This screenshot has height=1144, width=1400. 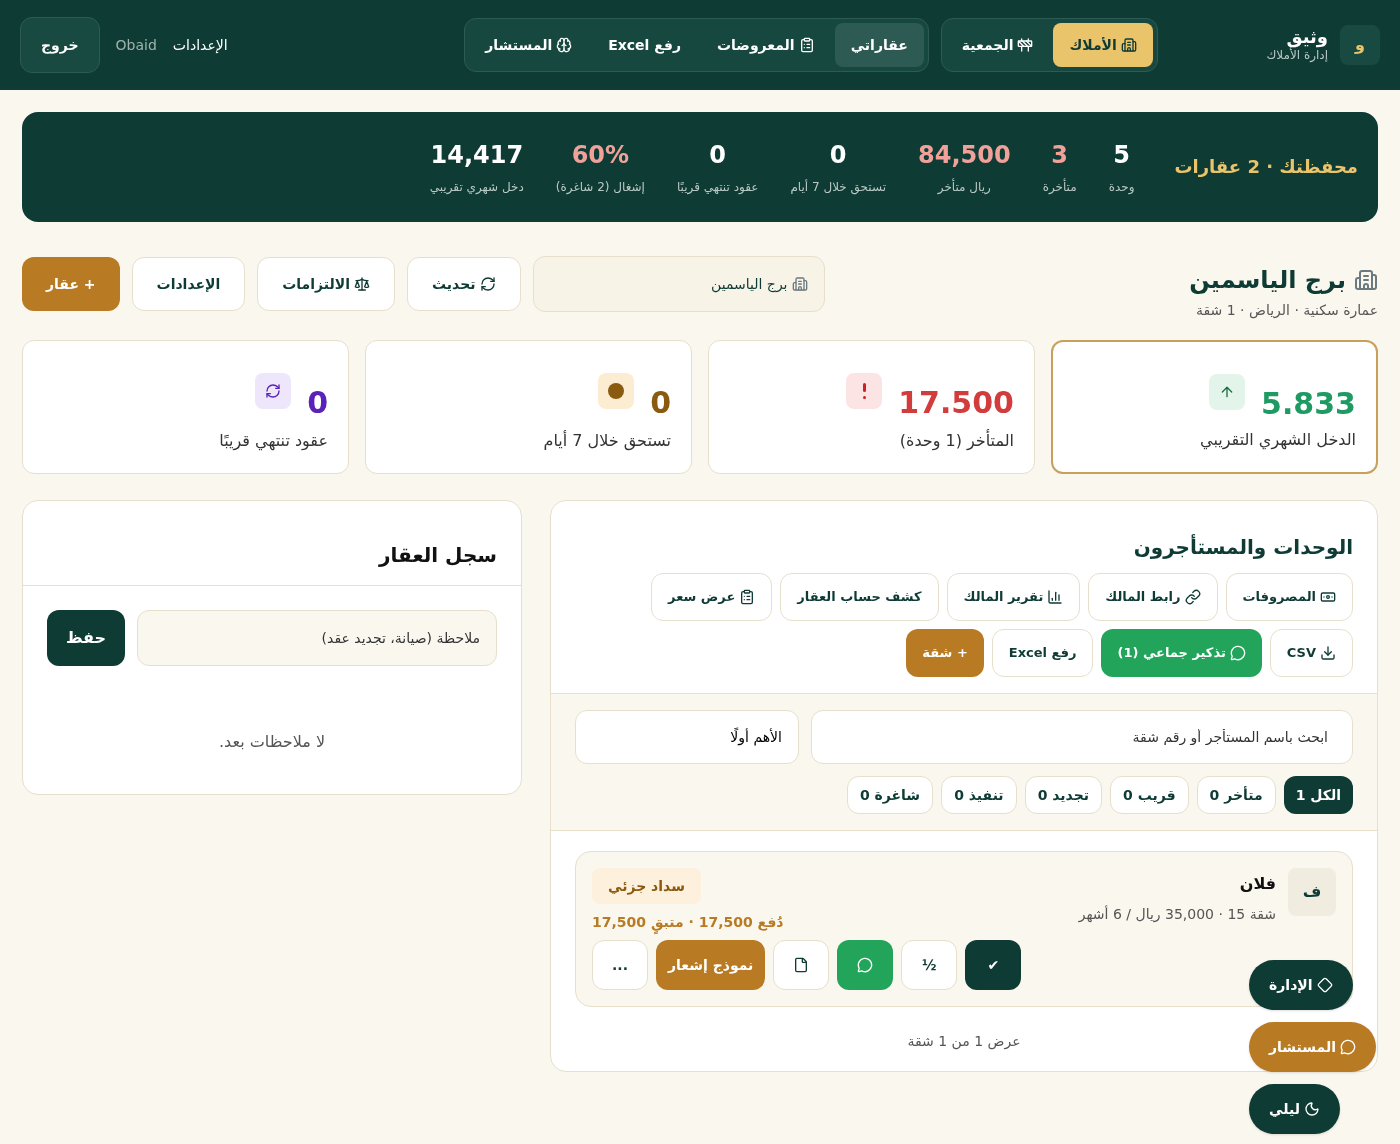 What do you see at coordinates (1192, 597) in the screenshot?
I see `link-icon` at bounding box center [1192, 597].